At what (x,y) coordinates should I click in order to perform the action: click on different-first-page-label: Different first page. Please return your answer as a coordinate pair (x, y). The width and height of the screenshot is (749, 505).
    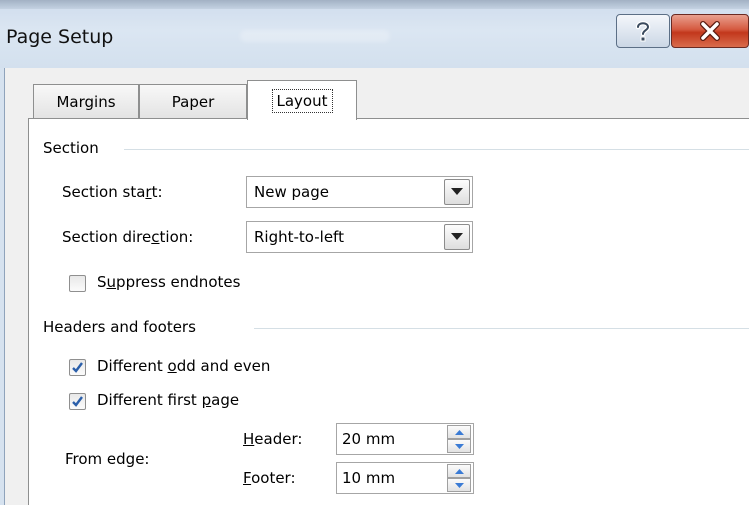
    Looking at the image, I should click on (168, 400).